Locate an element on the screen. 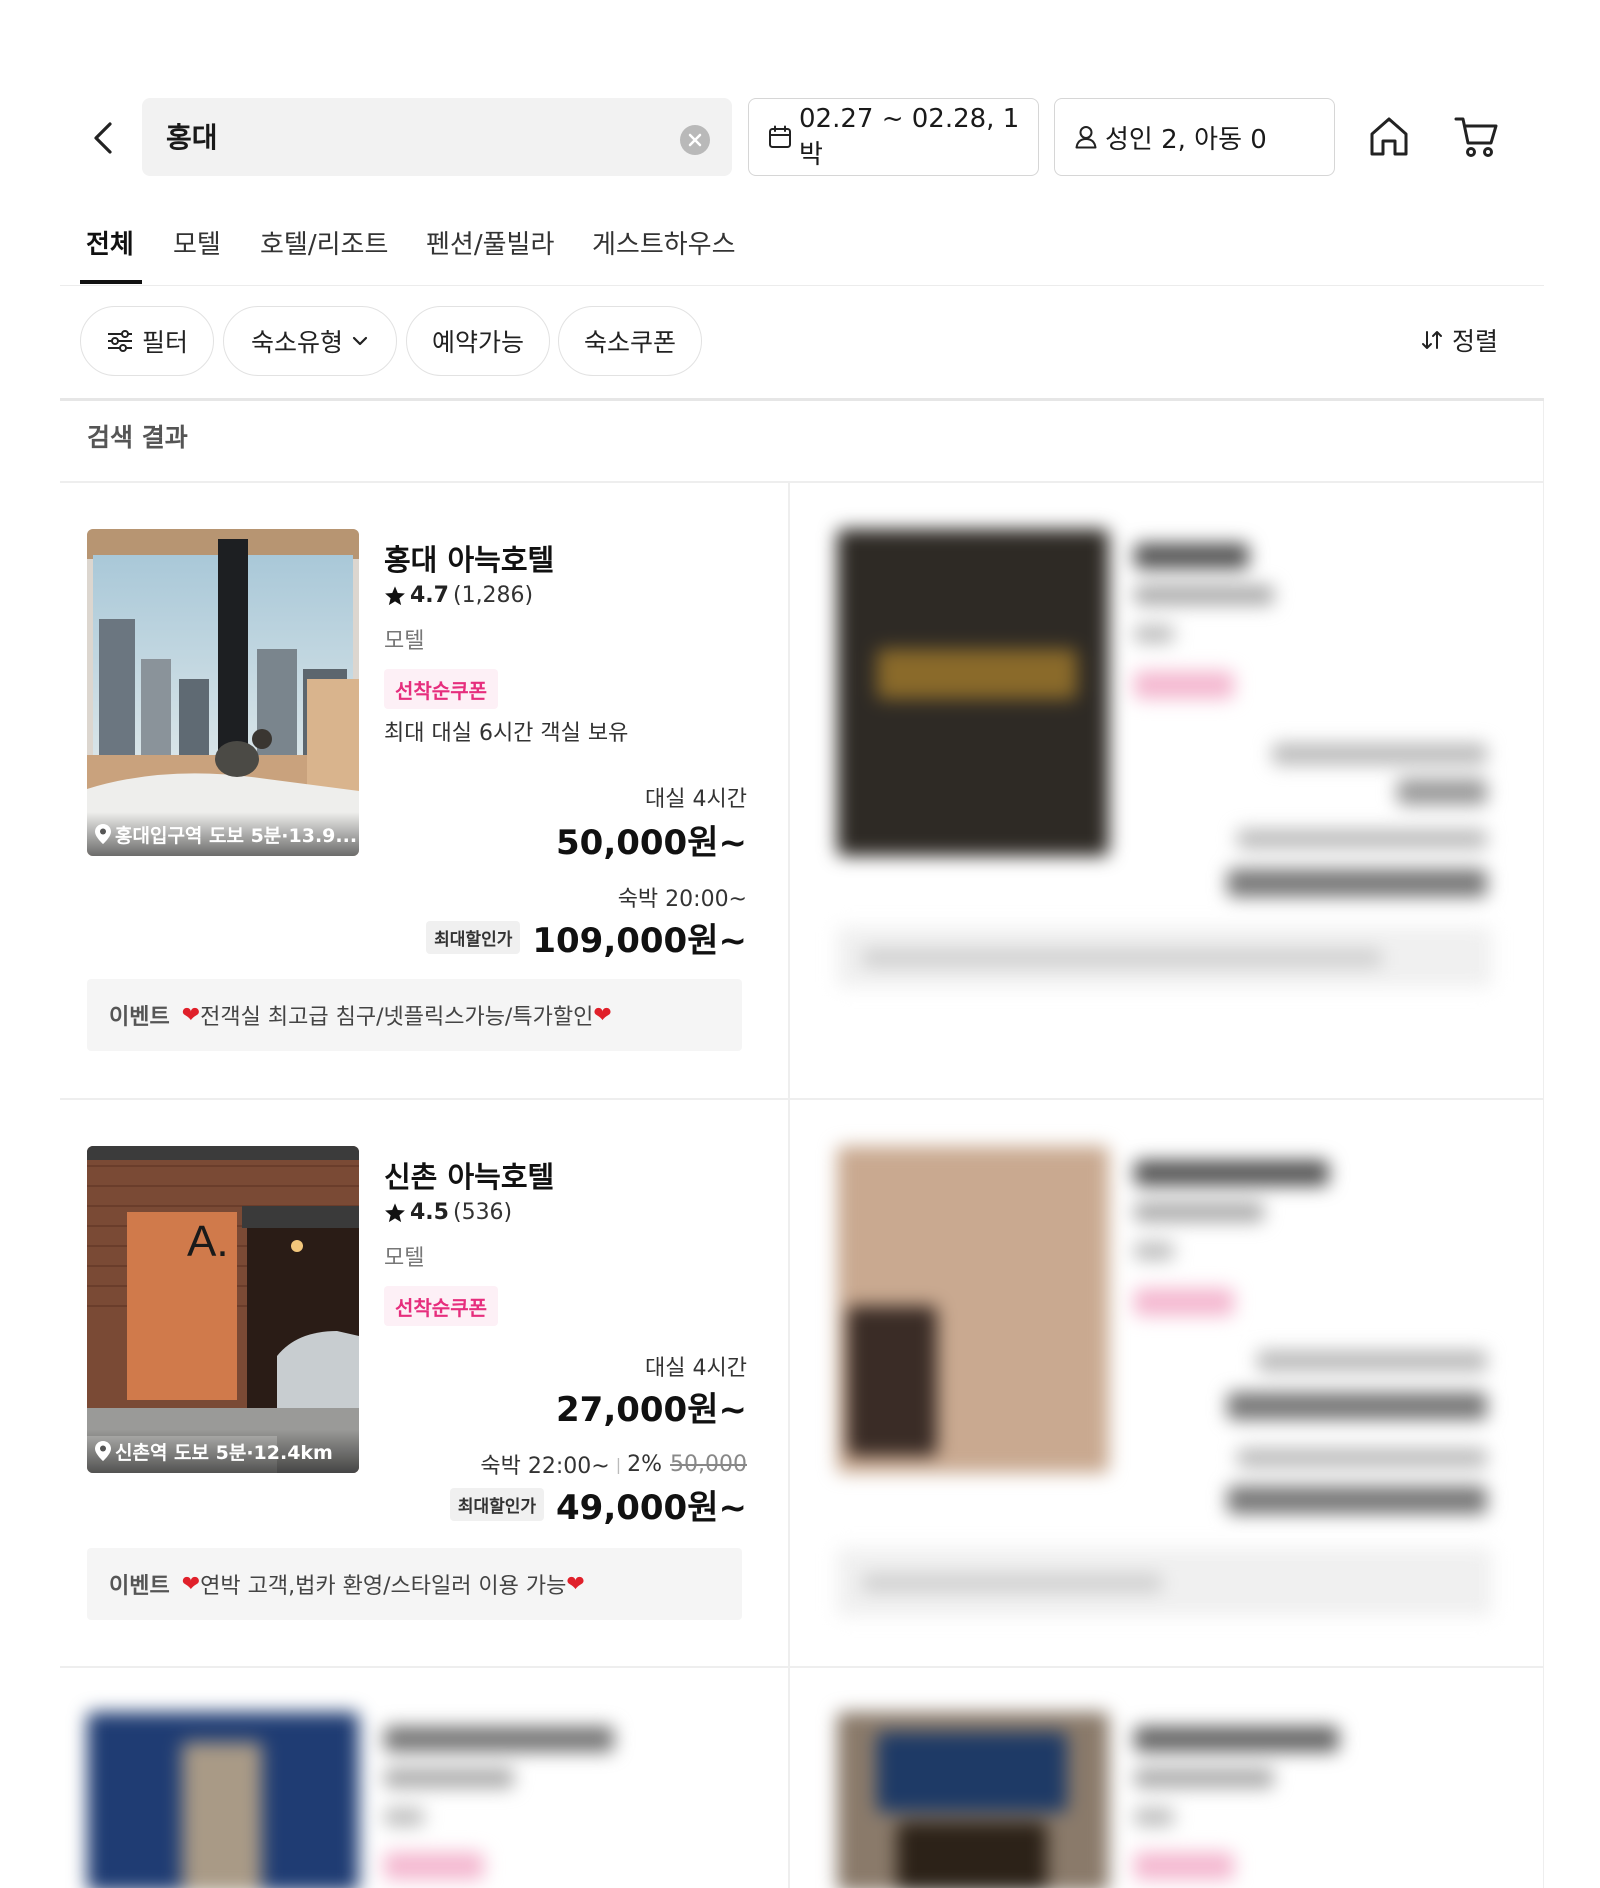  home-icon is located at coordinates (1389, 137).